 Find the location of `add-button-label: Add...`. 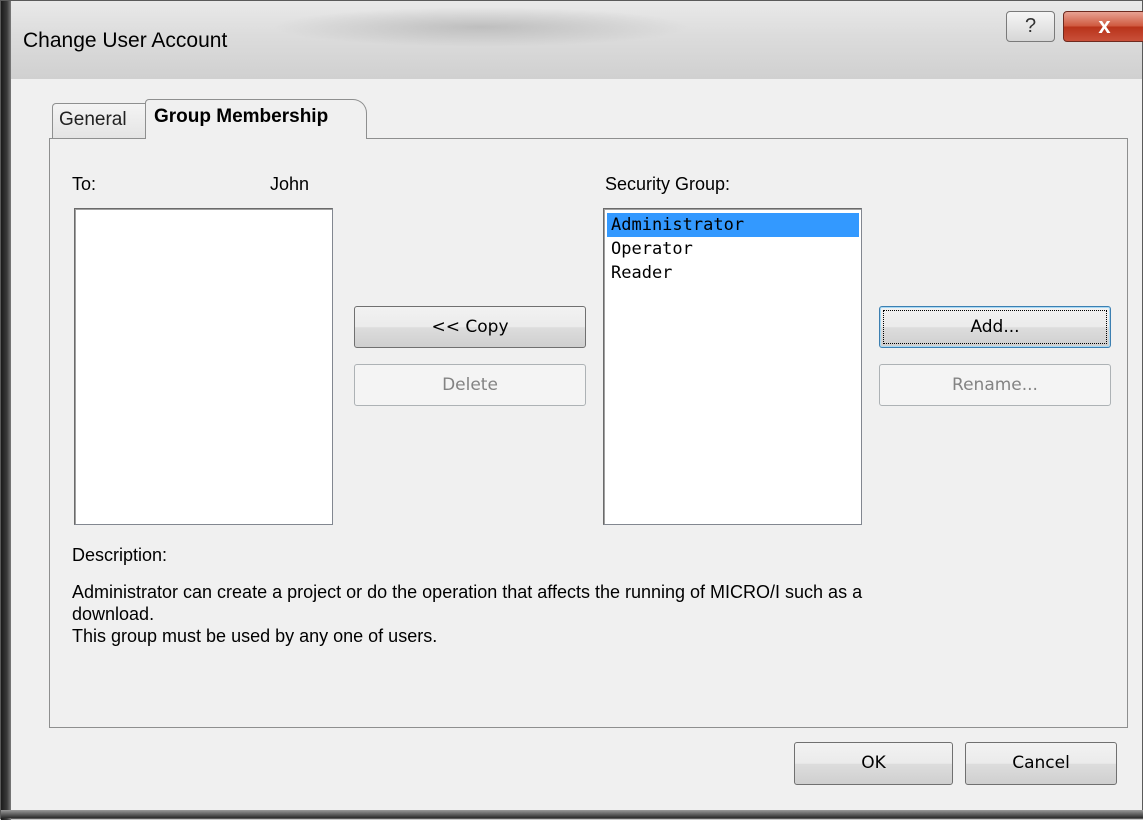

add-button-label: Add... is located at coordinates (995, 327).